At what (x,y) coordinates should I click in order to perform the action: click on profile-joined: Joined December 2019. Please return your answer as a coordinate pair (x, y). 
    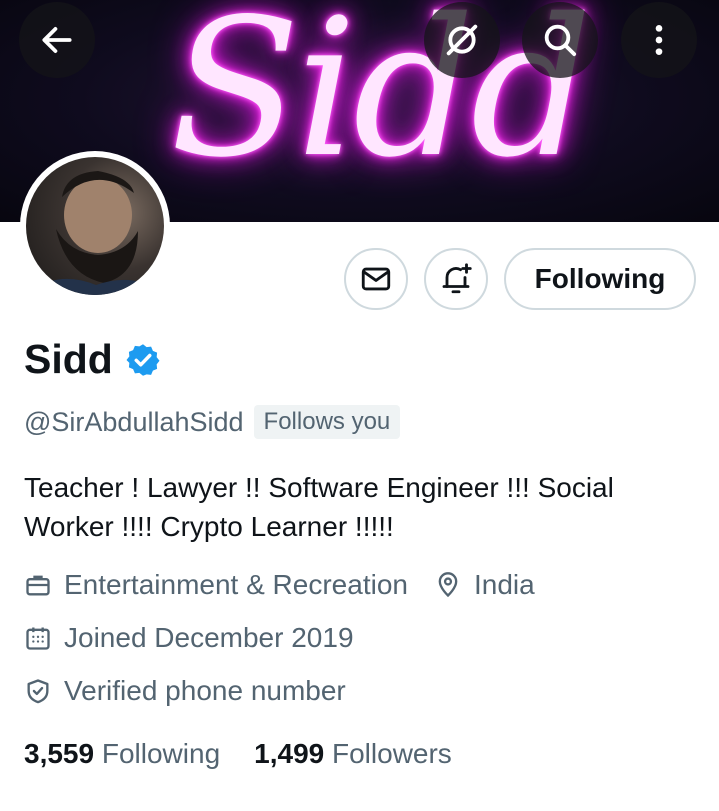
    Looking at the image, I should click on (209, 637).